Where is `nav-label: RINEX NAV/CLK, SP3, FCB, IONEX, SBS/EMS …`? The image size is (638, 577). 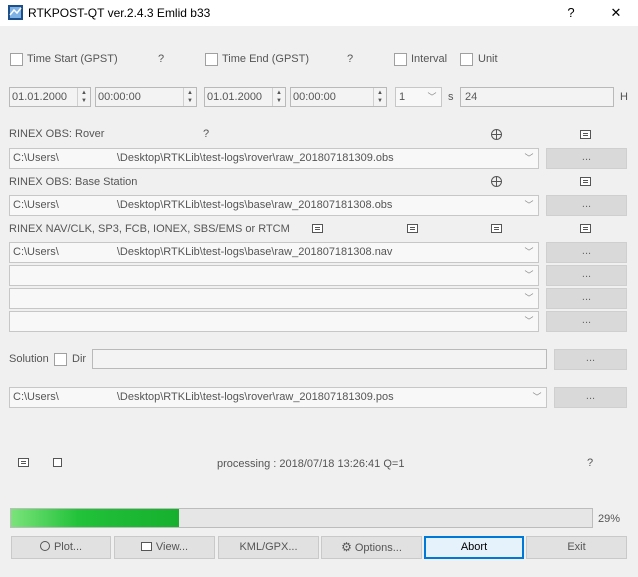
nav-label: RINEX NAV/CLK, SP3, FCB, IONEX, SBS/EMS … is located at coordinates (149, 229).